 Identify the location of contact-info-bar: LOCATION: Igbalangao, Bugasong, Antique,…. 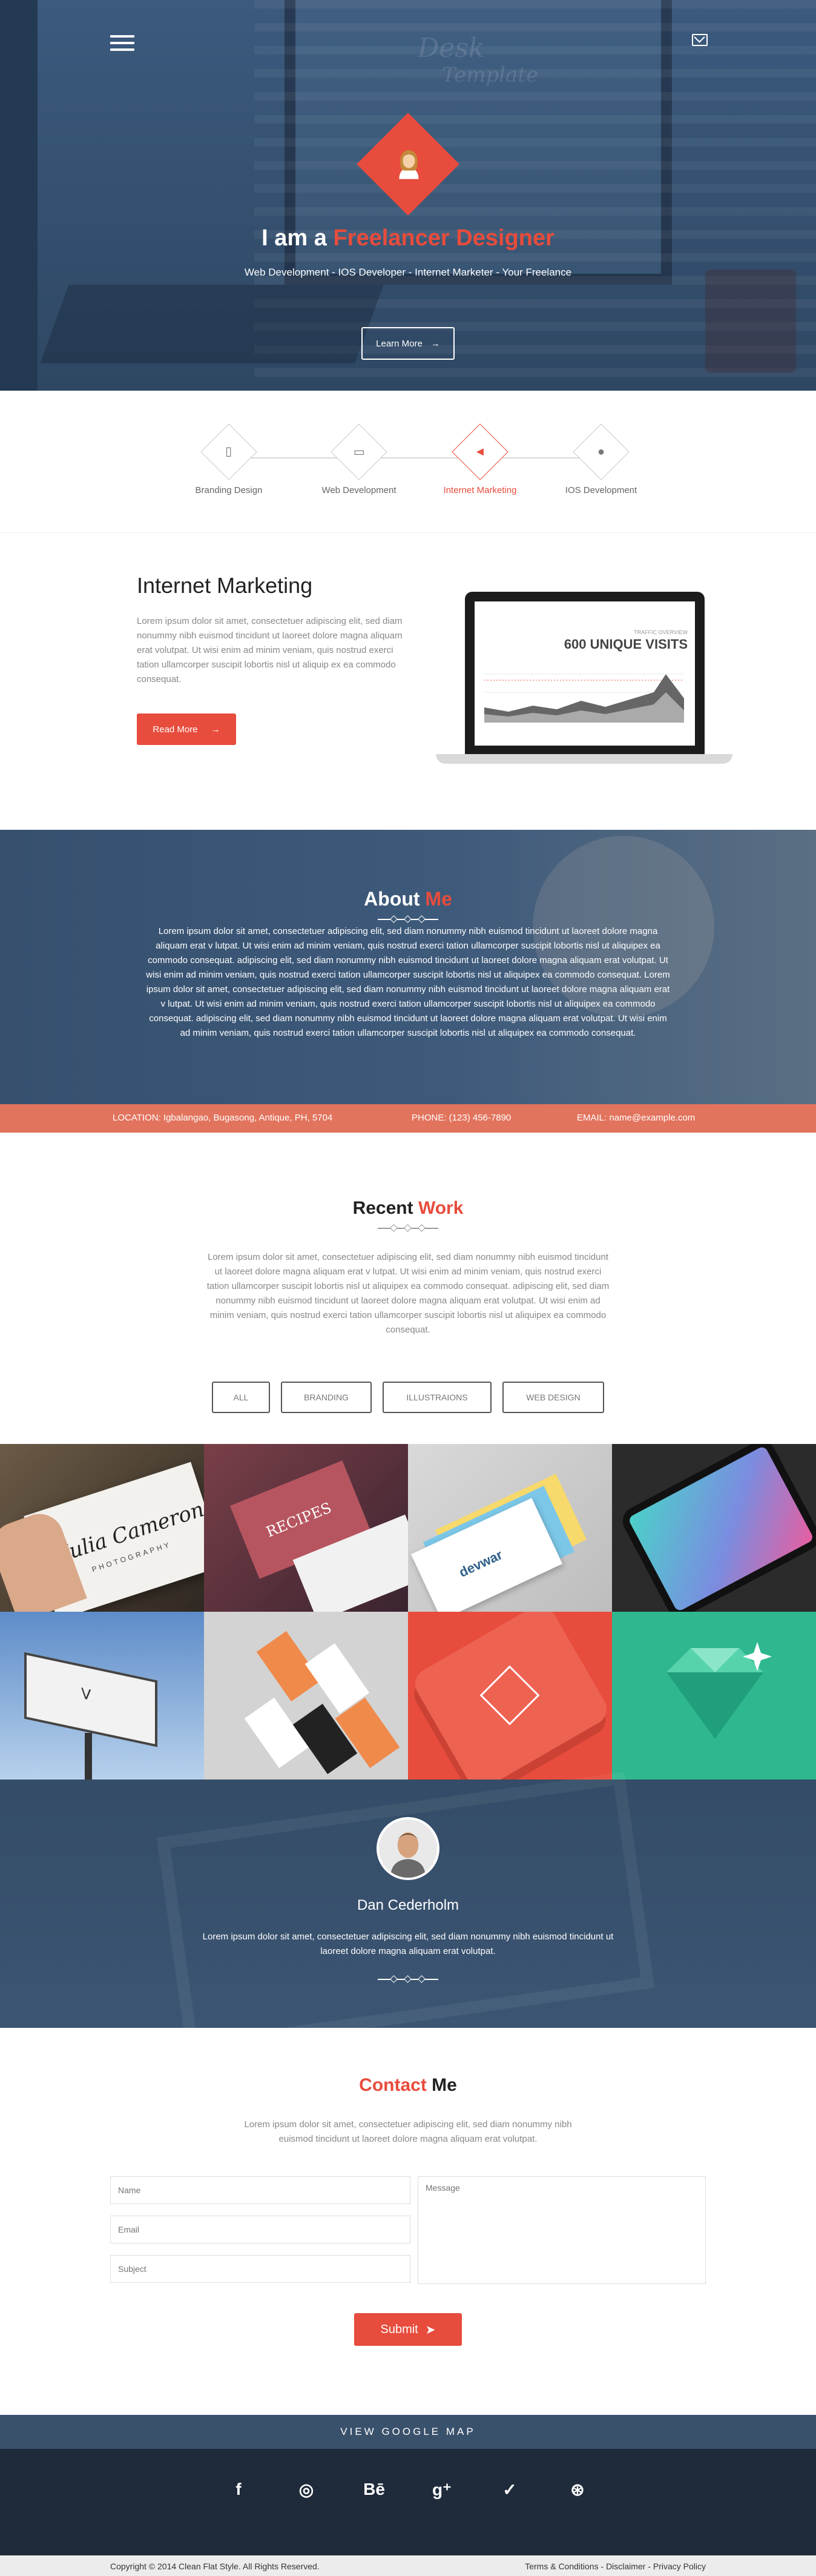
(408, 1118).